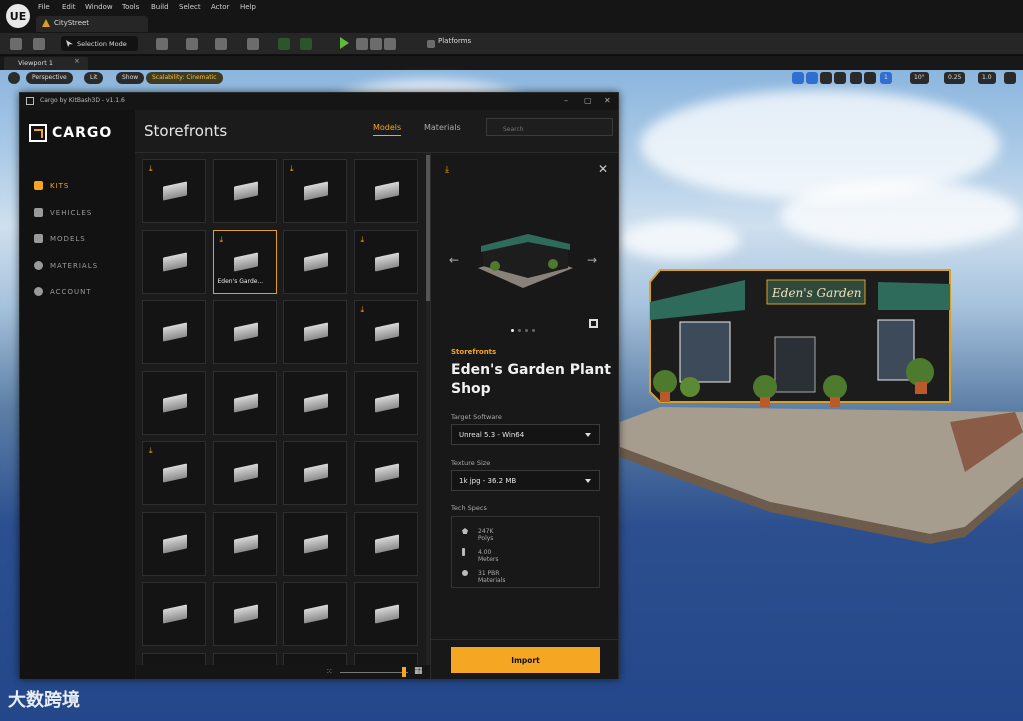 This screenshot has width=1023, height=721. I want to click on perspective-button: Perspective, so click(49, 78).